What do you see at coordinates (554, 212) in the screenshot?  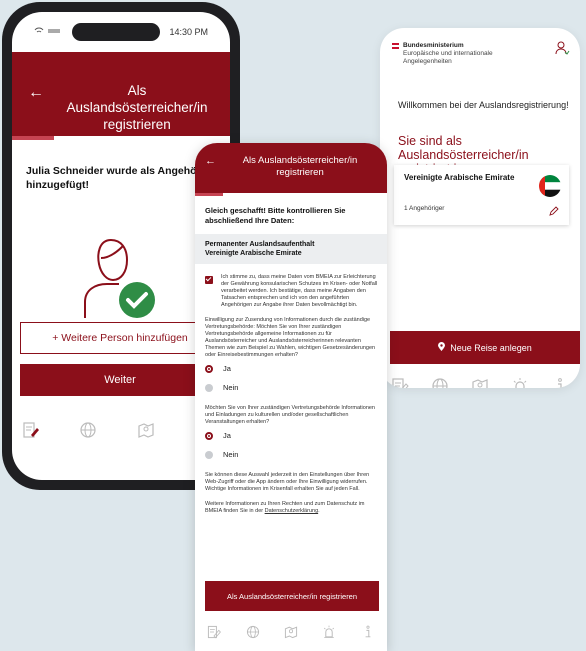 I see `edit-pencil-icon` at bounding box center [554, 212].